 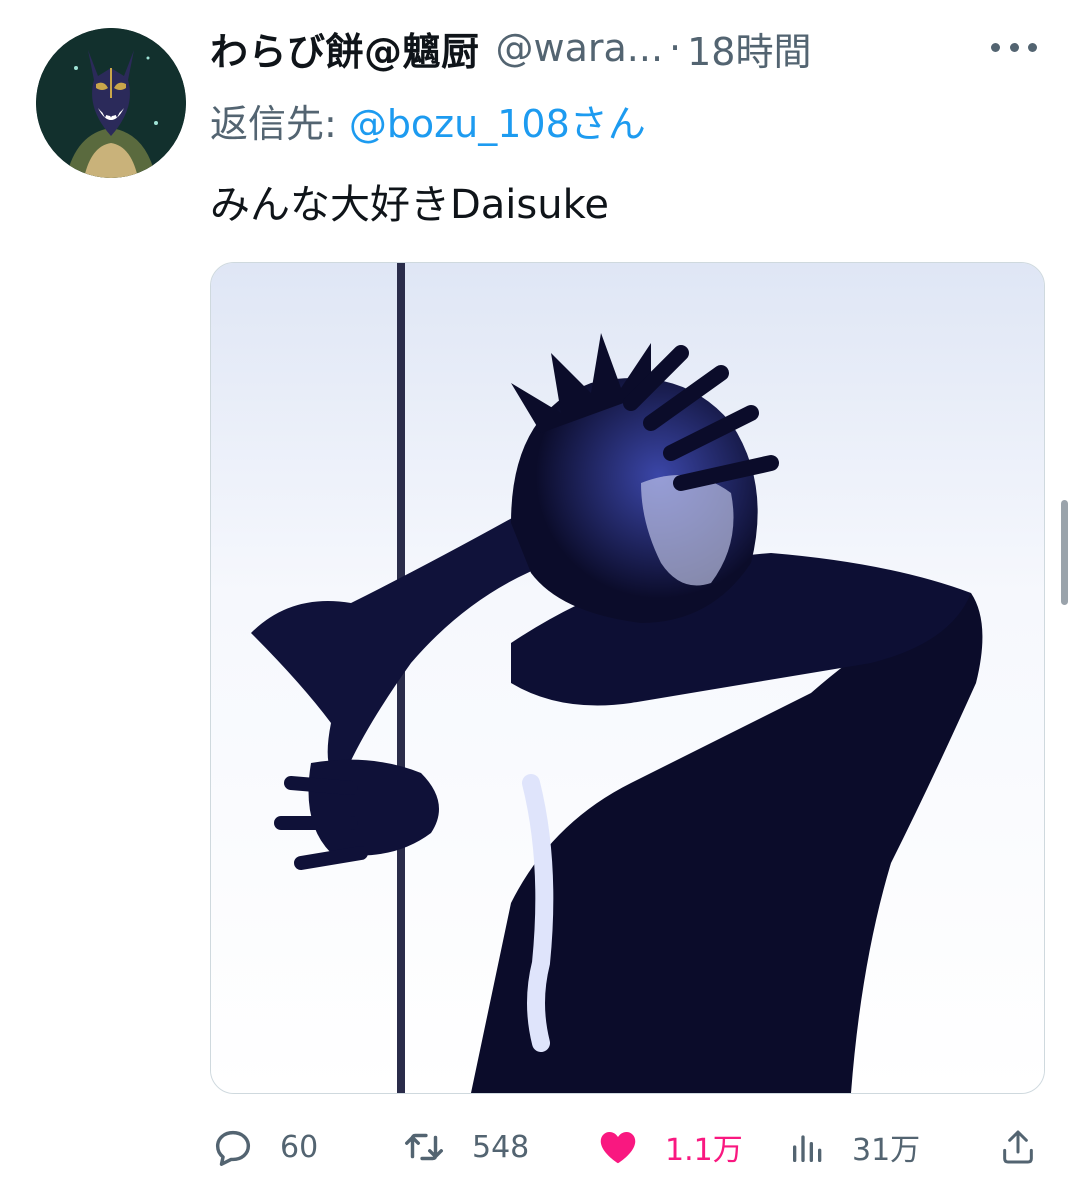 I want to click on retweet-button: 548, so click(x=464, y=1147).